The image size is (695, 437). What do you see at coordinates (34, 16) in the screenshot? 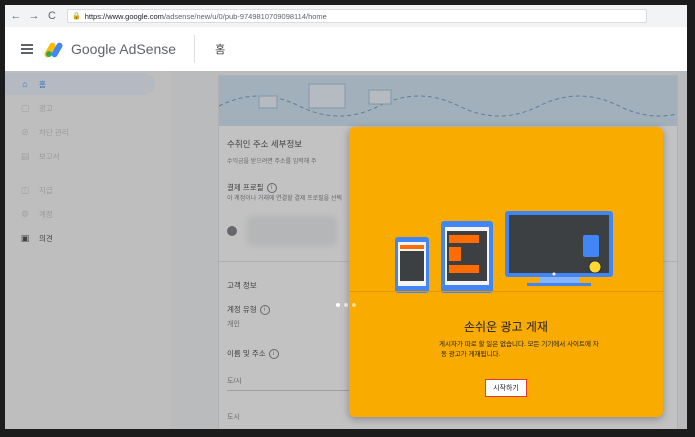
I see `forward-button: →` at bounding box center [34, 16].